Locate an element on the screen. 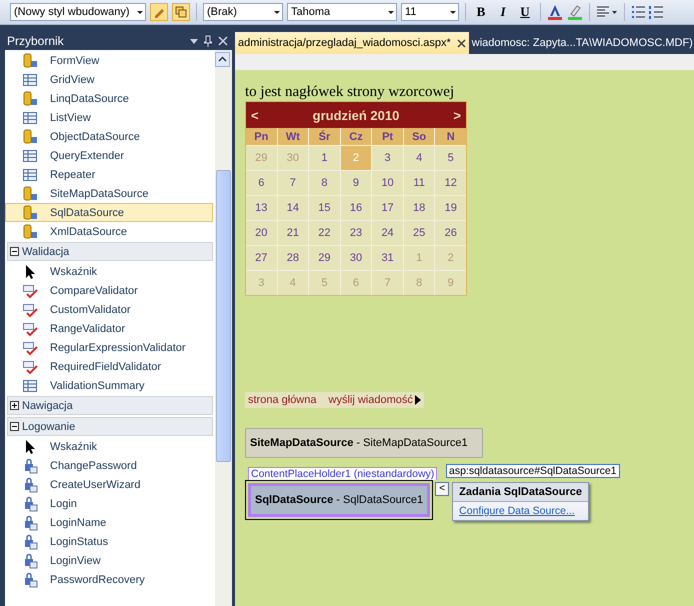 The image size is (694, 606). toolbox-item: XmlDataSource is located at coordinates (109, 231).